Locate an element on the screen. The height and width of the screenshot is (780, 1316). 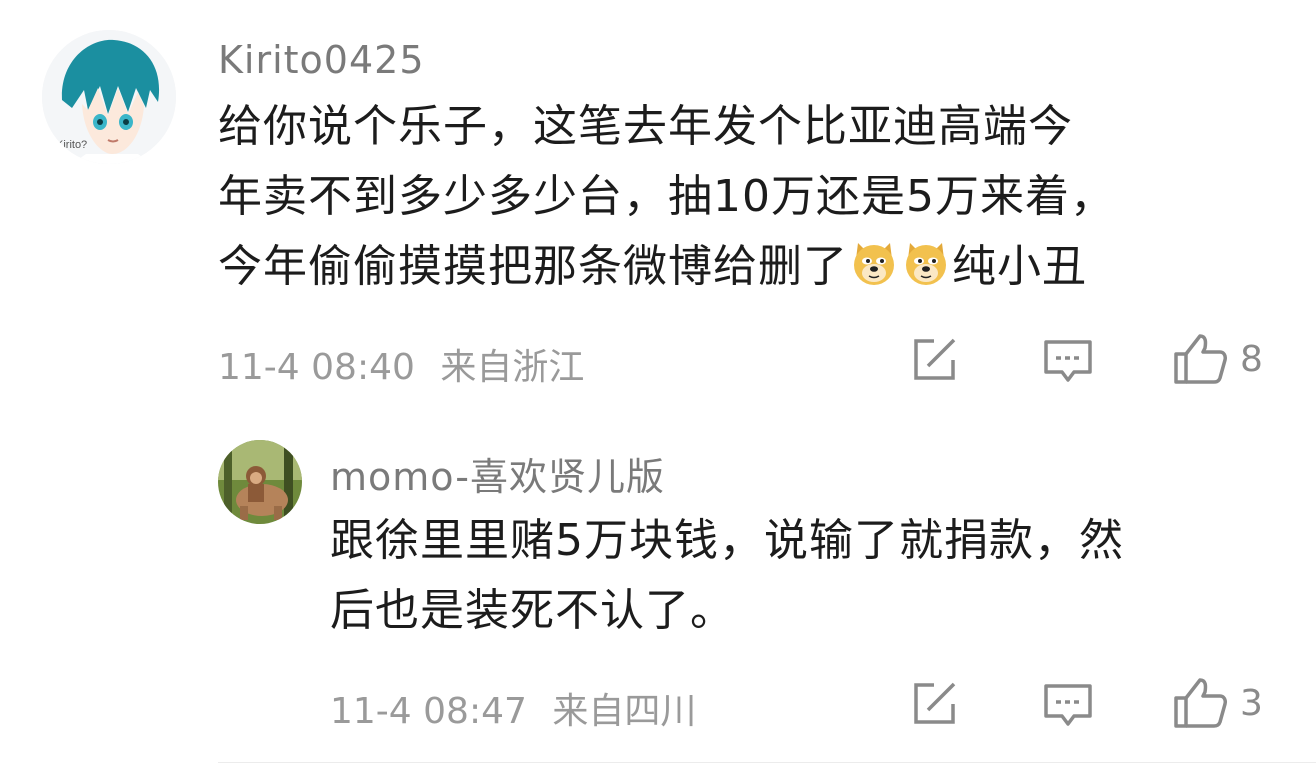
like-count: 3 is located at coordinates (1251, 703).